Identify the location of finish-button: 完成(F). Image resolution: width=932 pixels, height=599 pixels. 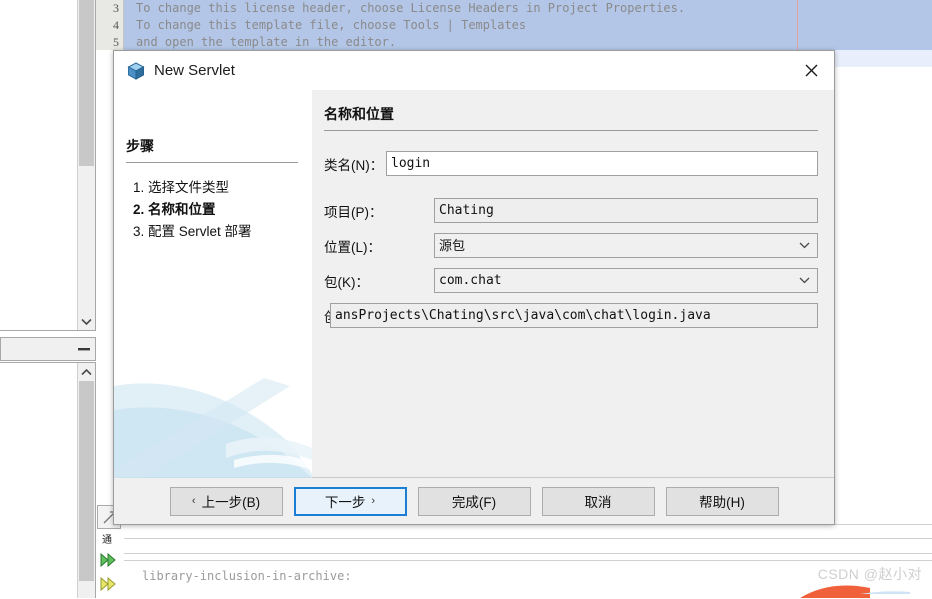
(474, 501).